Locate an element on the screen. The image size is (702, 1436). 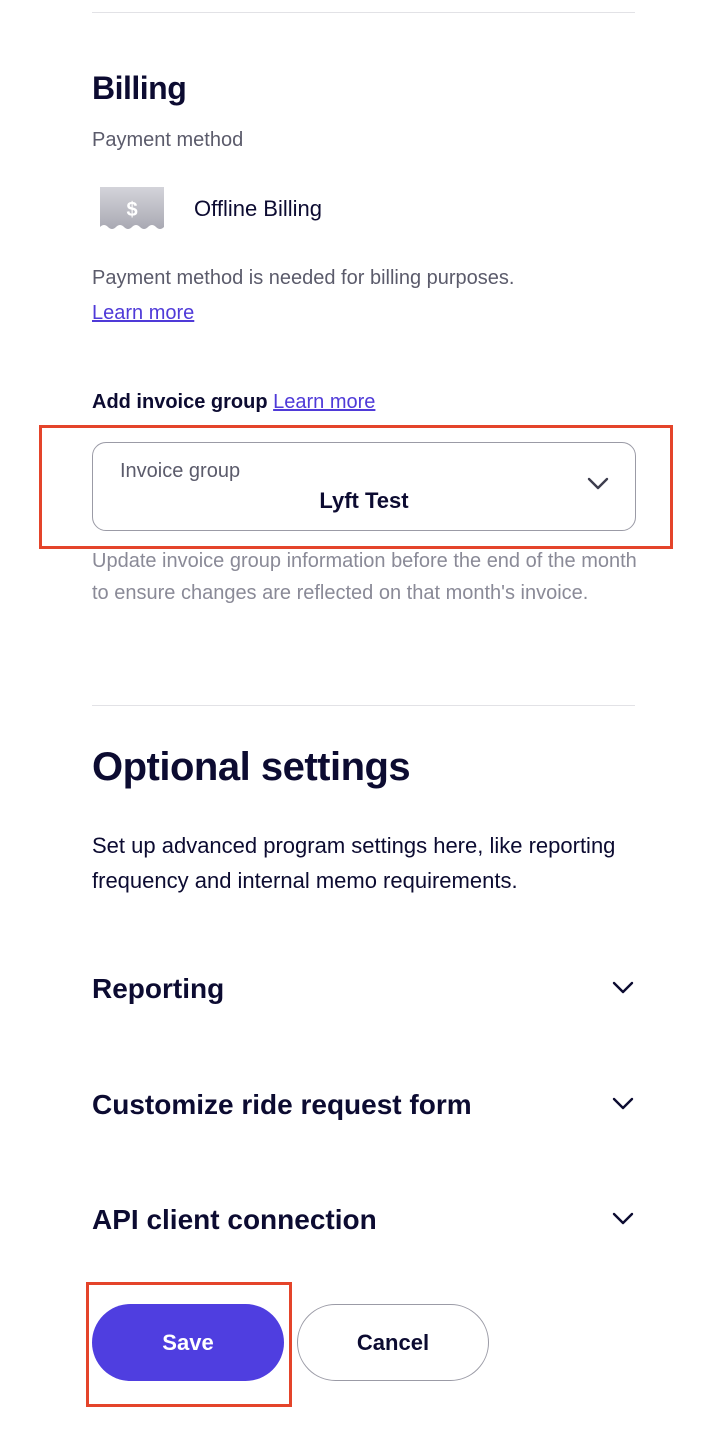
accordion-api-client-connection: API client connection is located at coordinates (364, 1220).